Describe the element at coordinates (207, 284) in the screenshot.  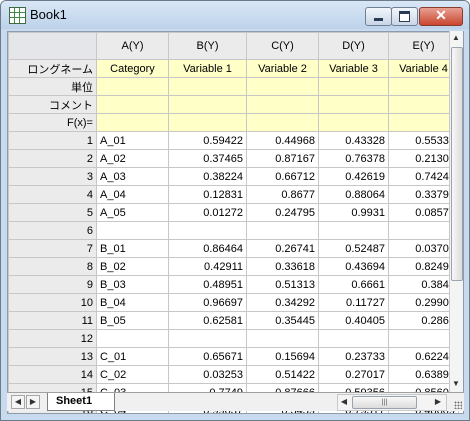
I see `value-cell: 0.48951` at that location.